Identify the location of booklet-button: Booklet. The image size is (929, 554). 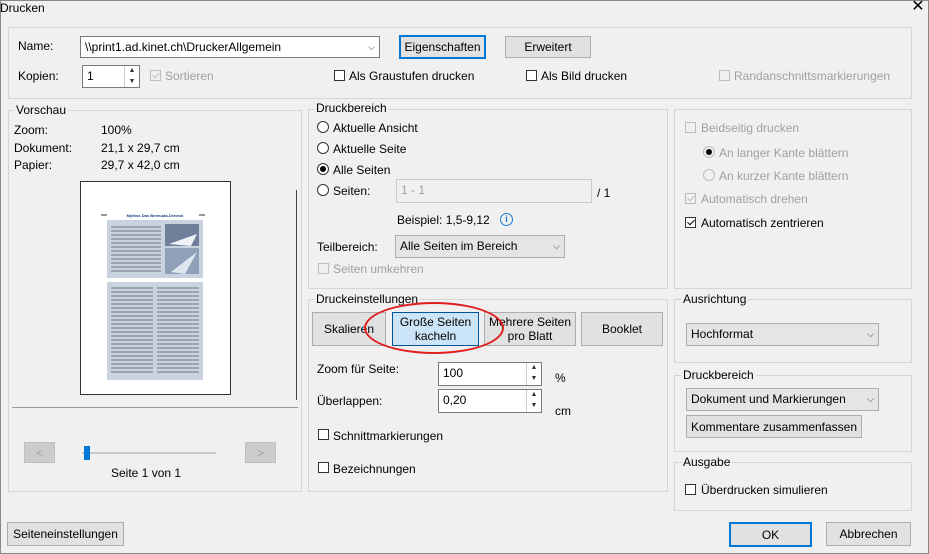
(622, 329).